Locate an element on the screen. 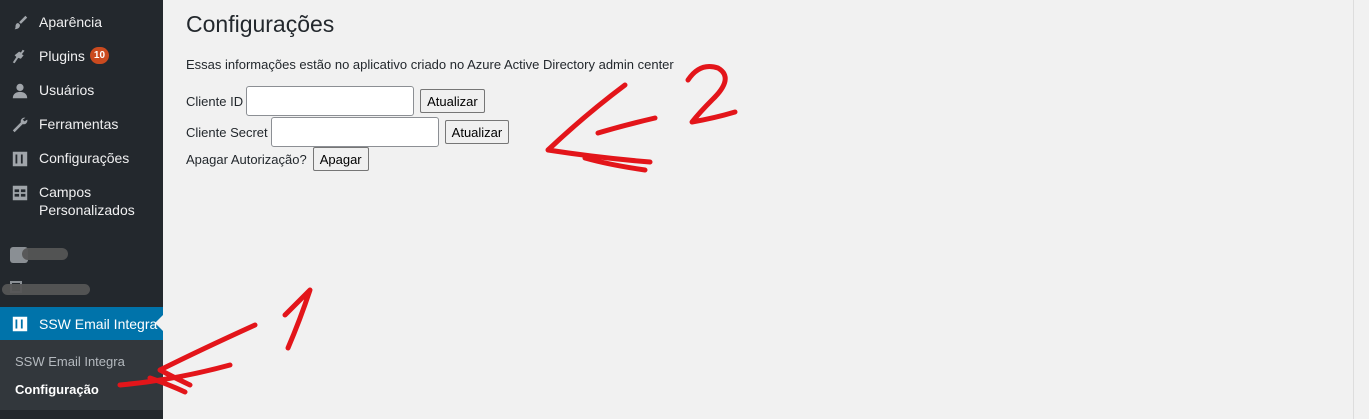  sidebar-item-ssw-email-integra: SSW Email Integra is located at coordinates (81, 323).